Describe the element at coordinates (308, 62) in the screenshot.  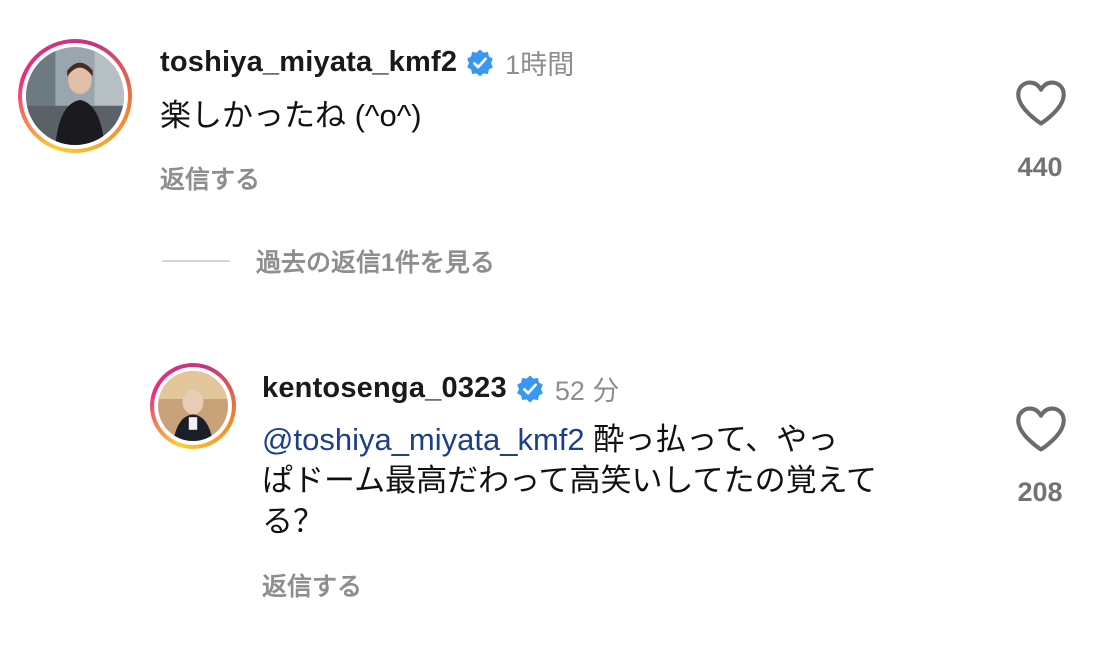
I see `username: toshiya_miyata_kmf2` at that location.